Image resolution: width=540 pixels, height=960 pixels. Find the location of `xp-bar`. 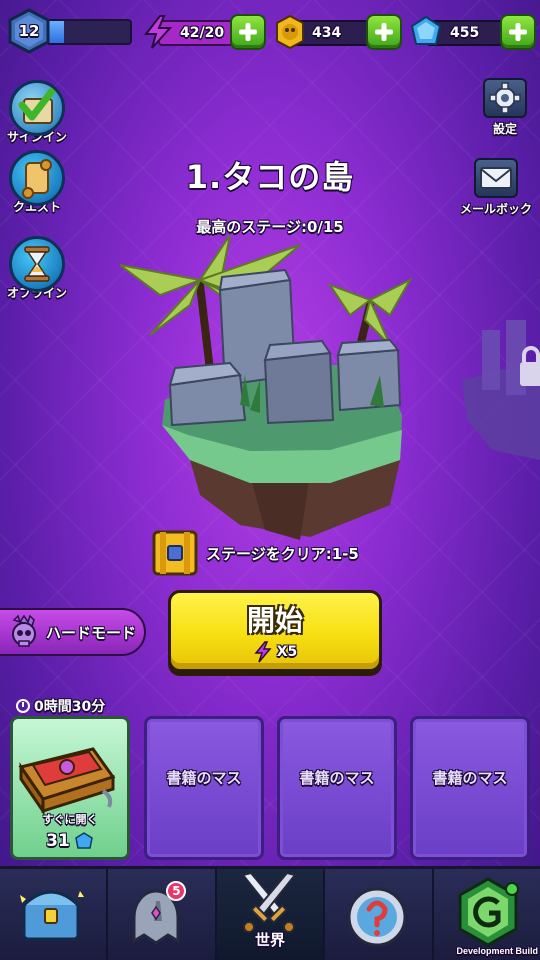

xp-bar is located at coordinates (89, 32).